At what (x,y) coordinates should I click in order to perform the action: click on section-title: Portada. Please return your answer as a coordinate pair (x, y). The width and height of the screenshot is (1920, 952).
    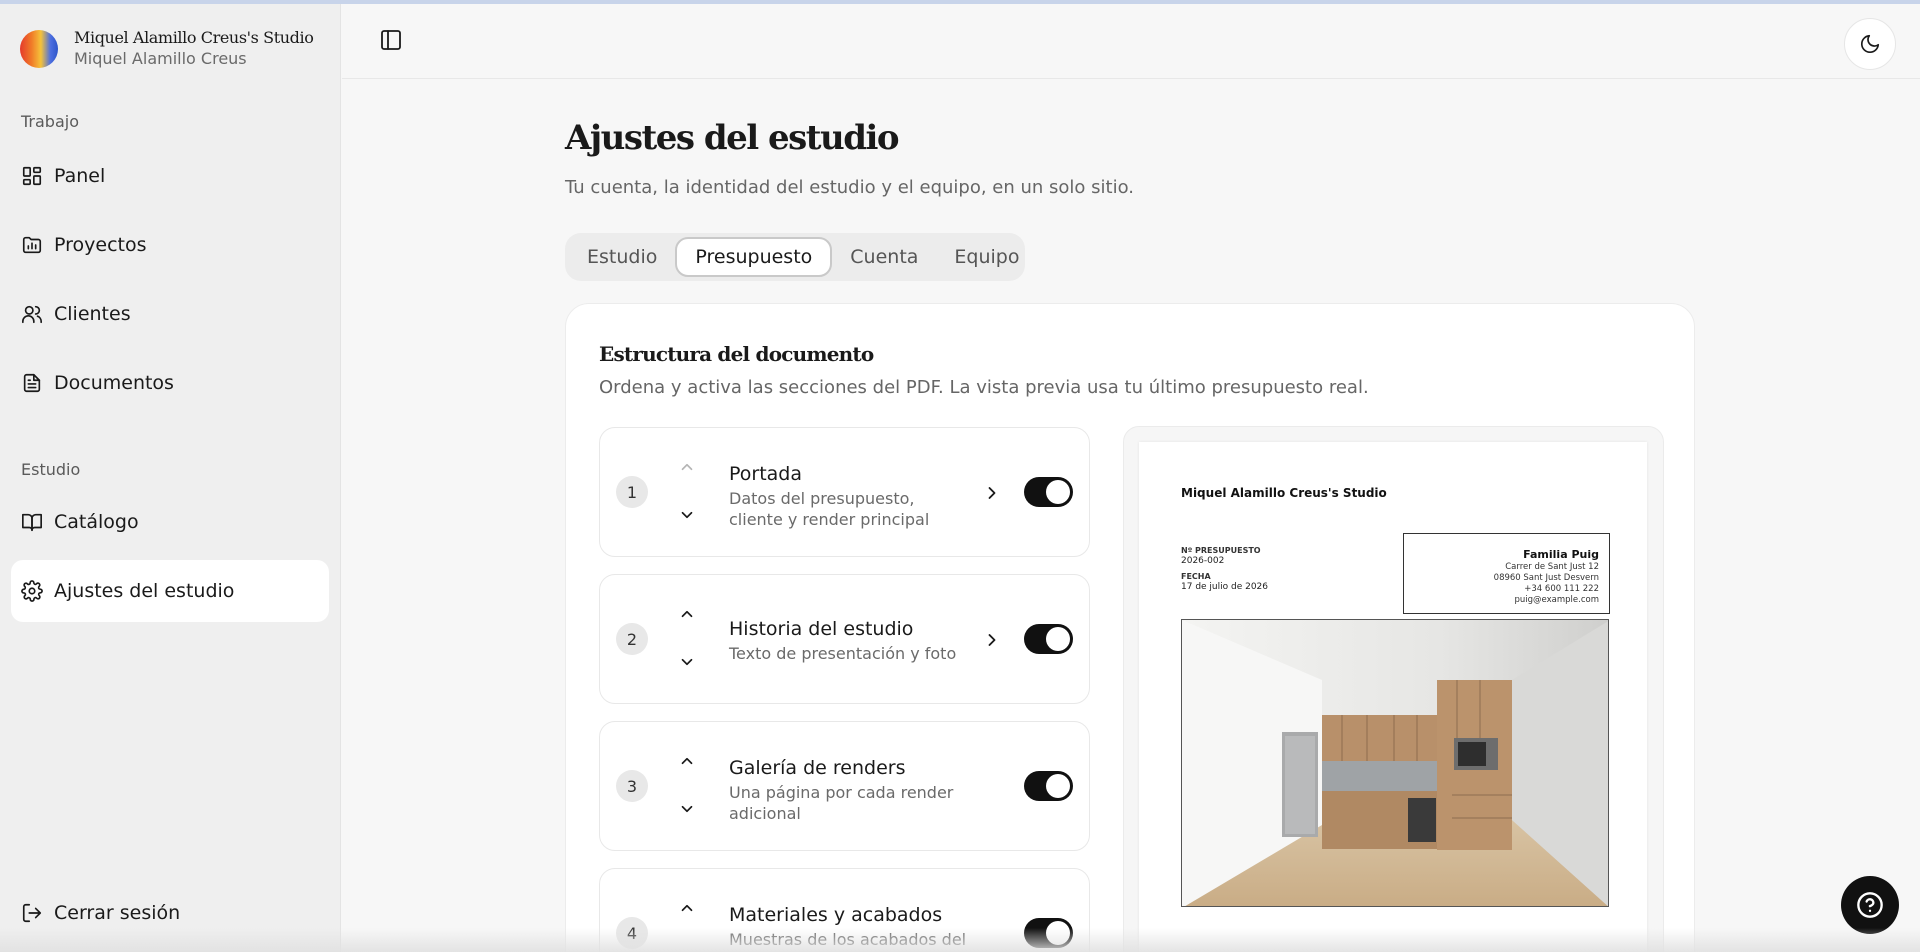
    Looking at the image, I should click on (766, 474).